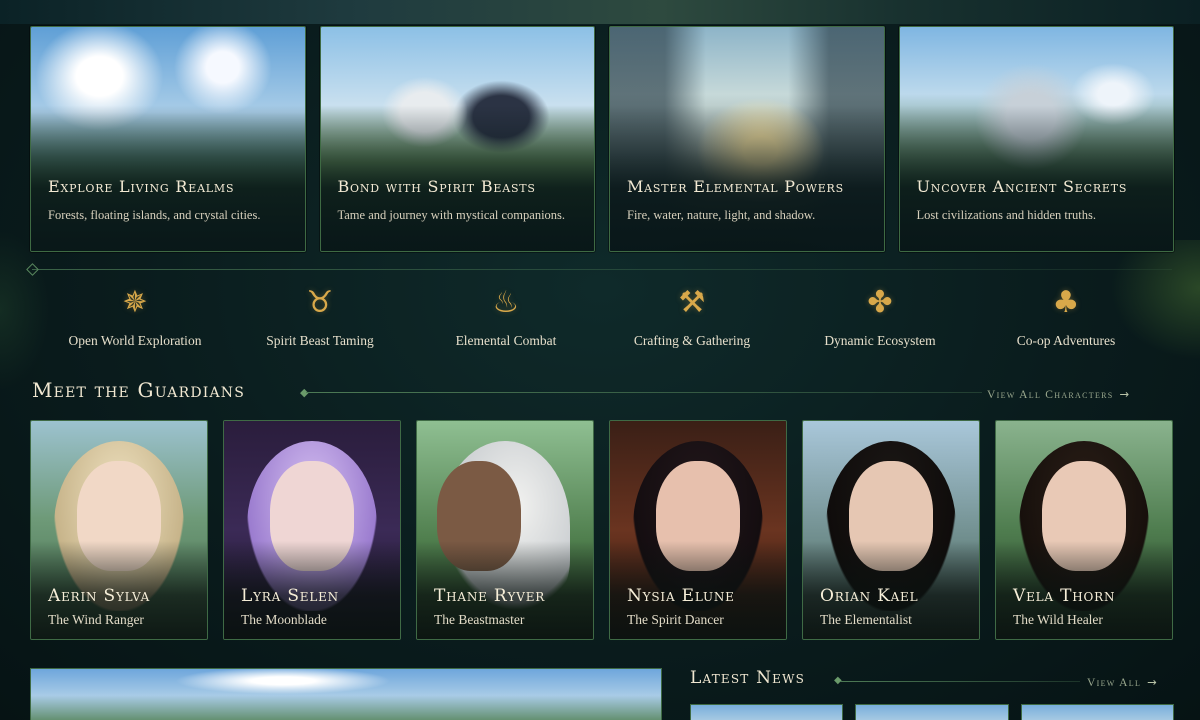  What do you see at coordinates (490, 596) in the screenshot?
I see `character-name: Thane Ryver` at bounding box center [490, 596].